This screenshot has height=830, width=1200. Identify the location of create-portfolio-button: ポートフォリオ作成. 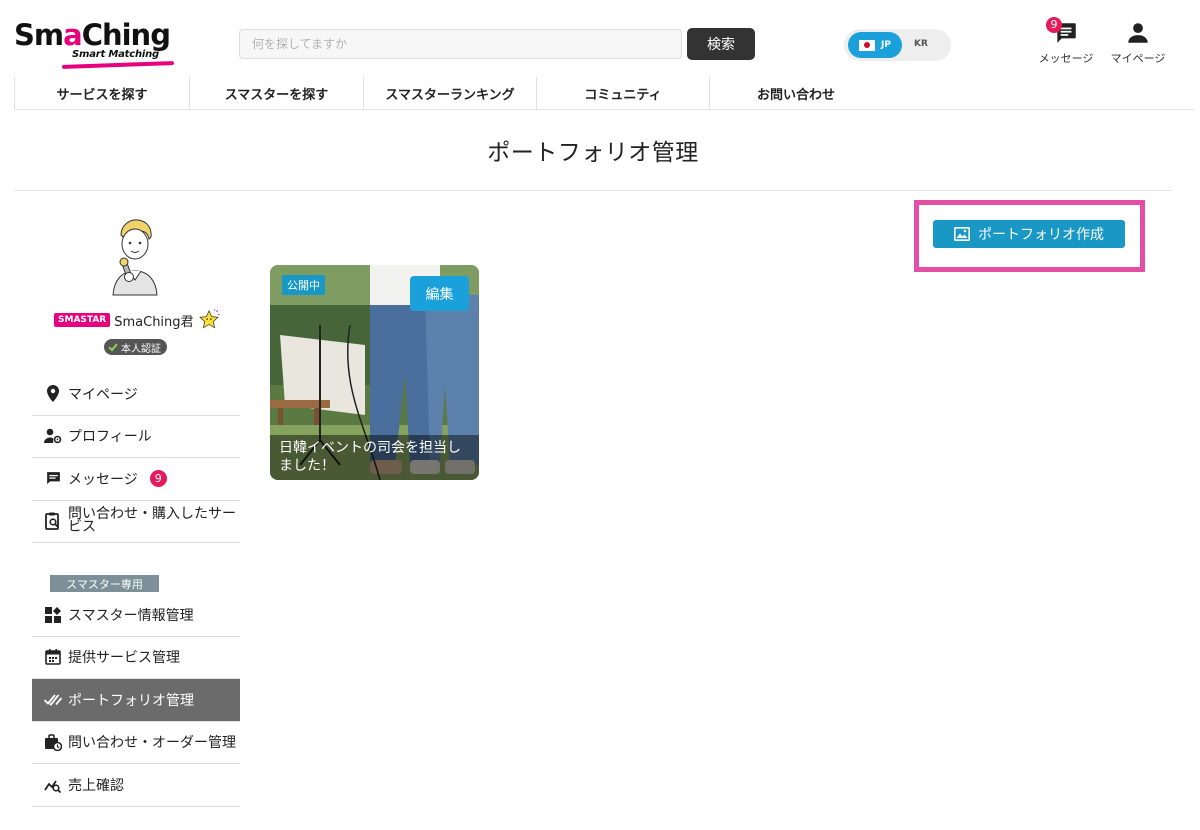
(1029, 234).